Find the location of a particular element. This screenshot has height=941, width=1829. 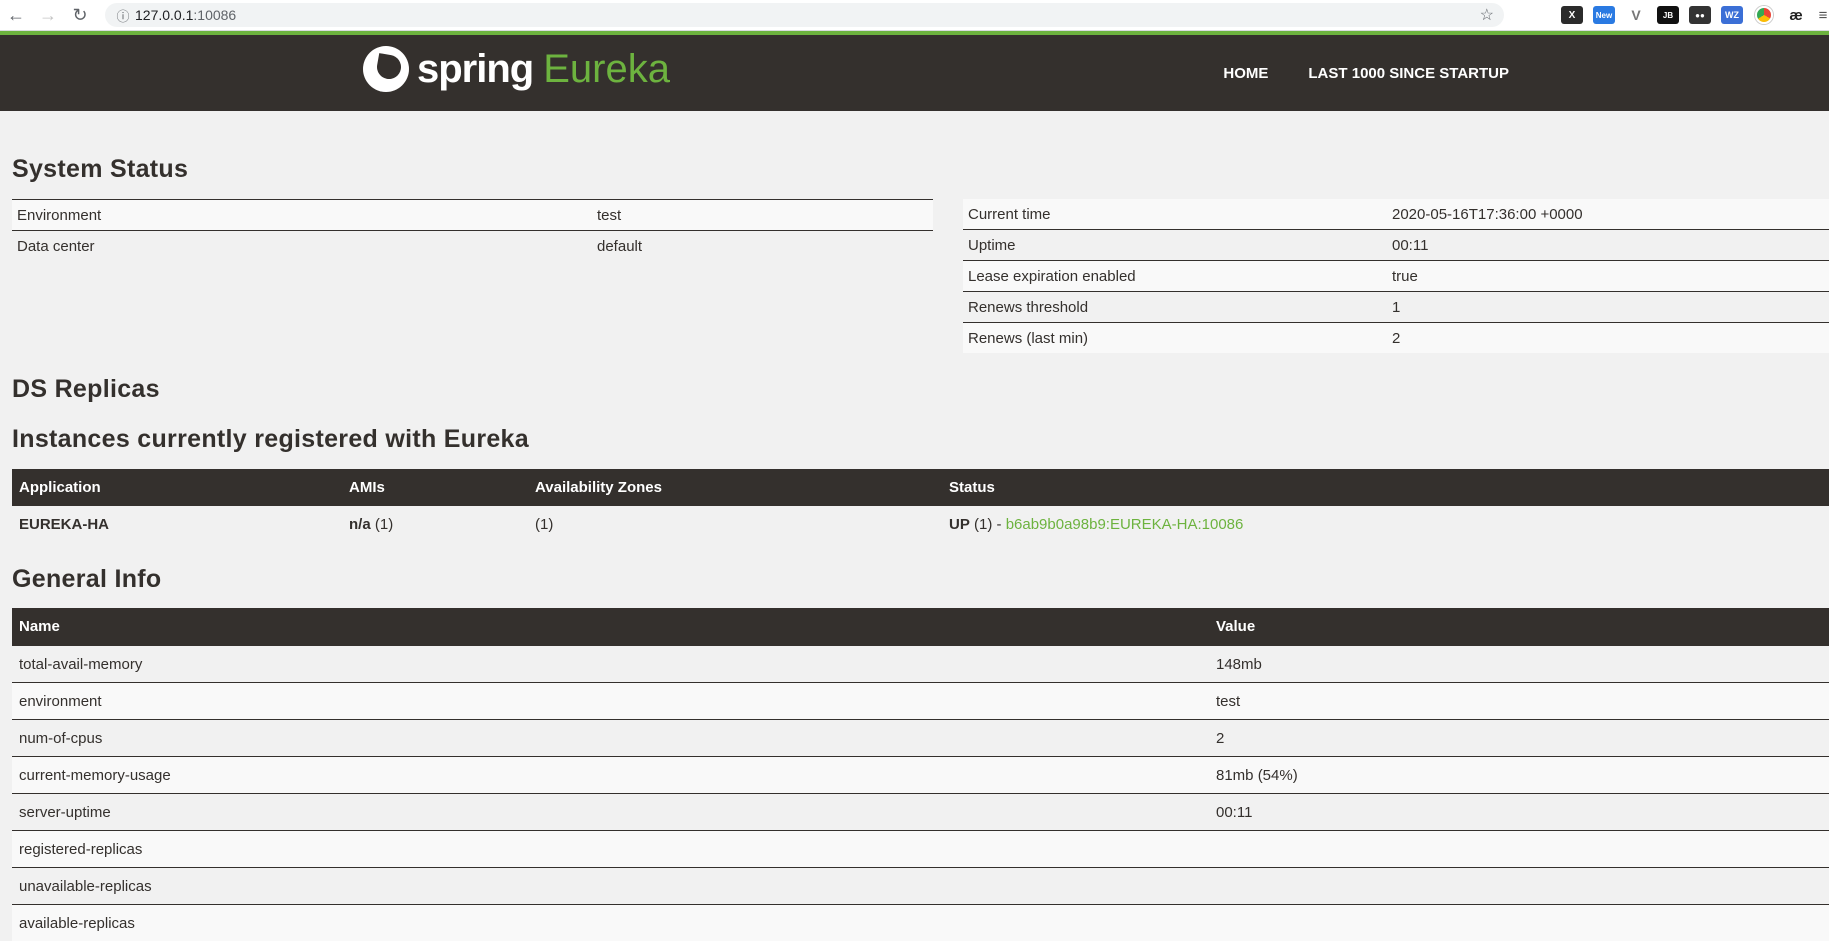

url-host: 127.0.0.1 is located at coordinates (164, 15).